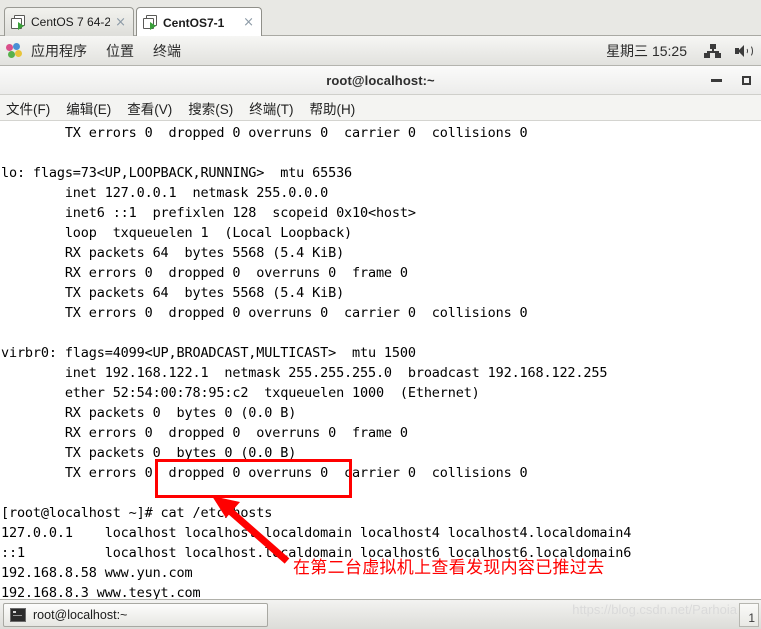 The height and width of the screenshot is (629, 761). Describe the element at coordinates (194, 22) in the screenshot. I see `vm-tab-label: CentOS7-1` at that location.